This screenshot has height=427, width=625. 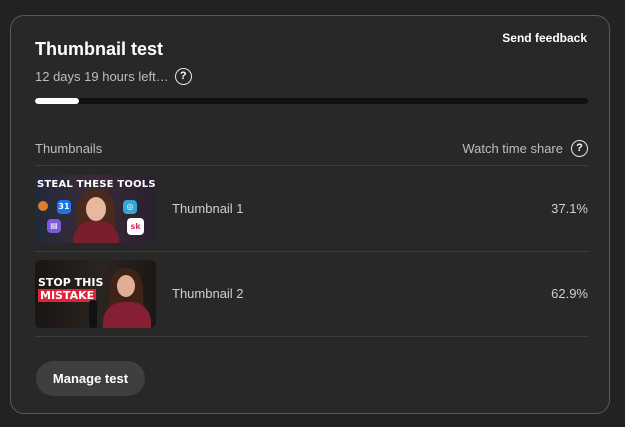 What do you see at coordinates (54, 225) in the screenshot?
I see `document-app-icon: ▤` at bounding box center [54, 225].